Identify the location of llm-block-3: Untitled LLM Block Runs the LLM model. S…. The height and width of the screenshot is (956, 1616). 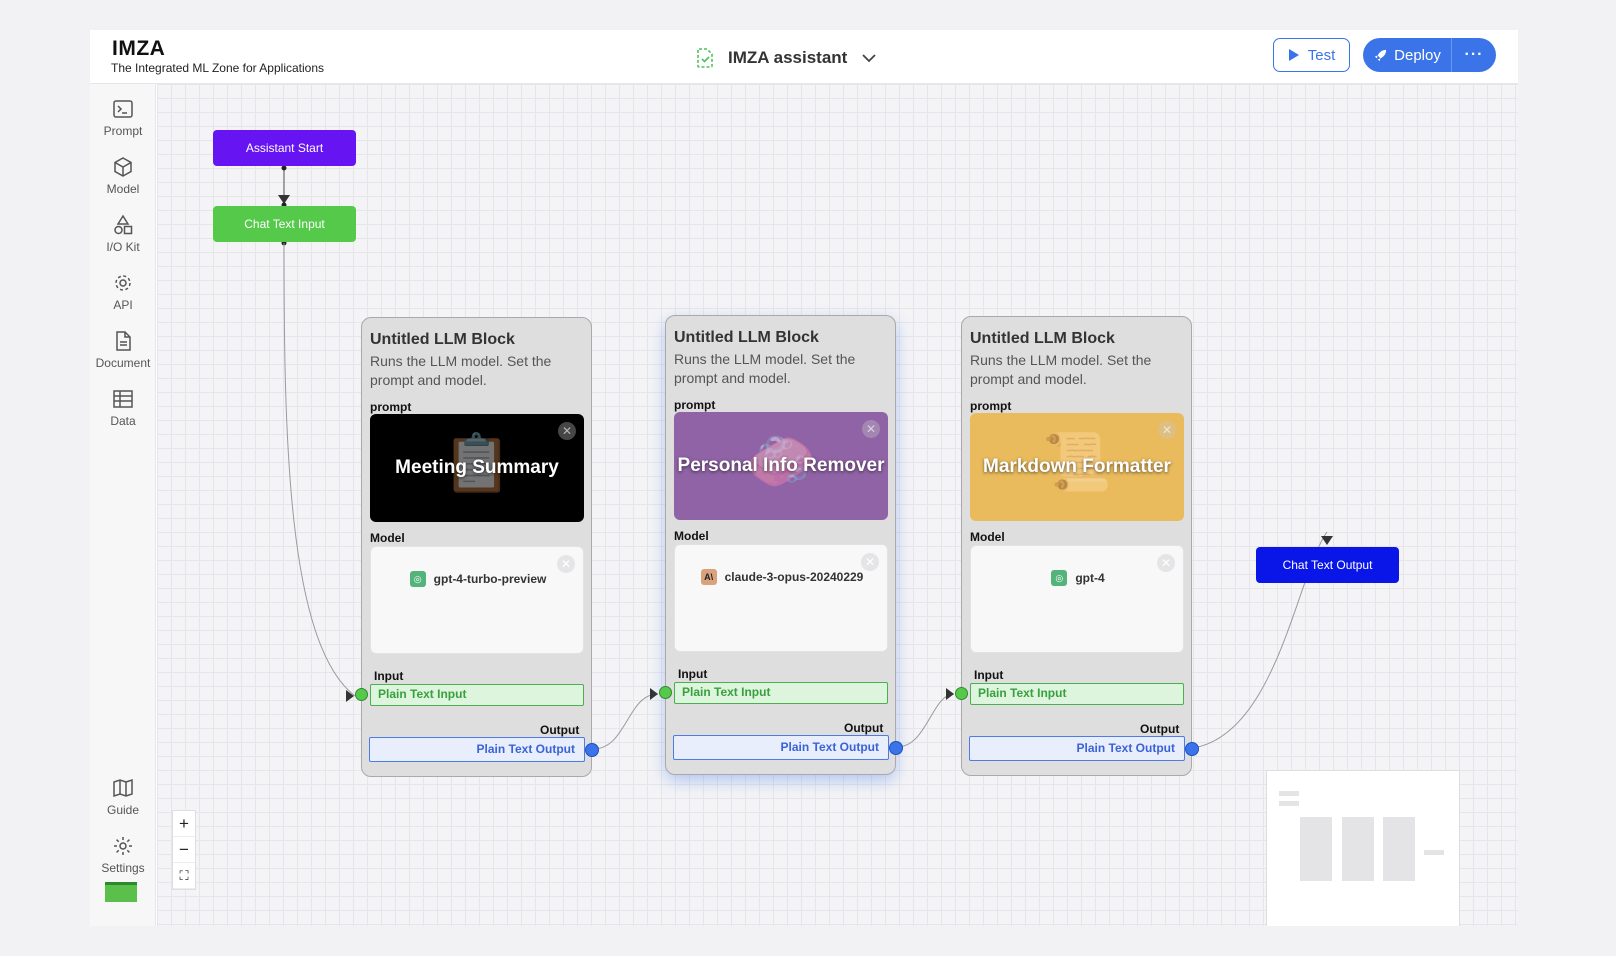
(1077, 546).